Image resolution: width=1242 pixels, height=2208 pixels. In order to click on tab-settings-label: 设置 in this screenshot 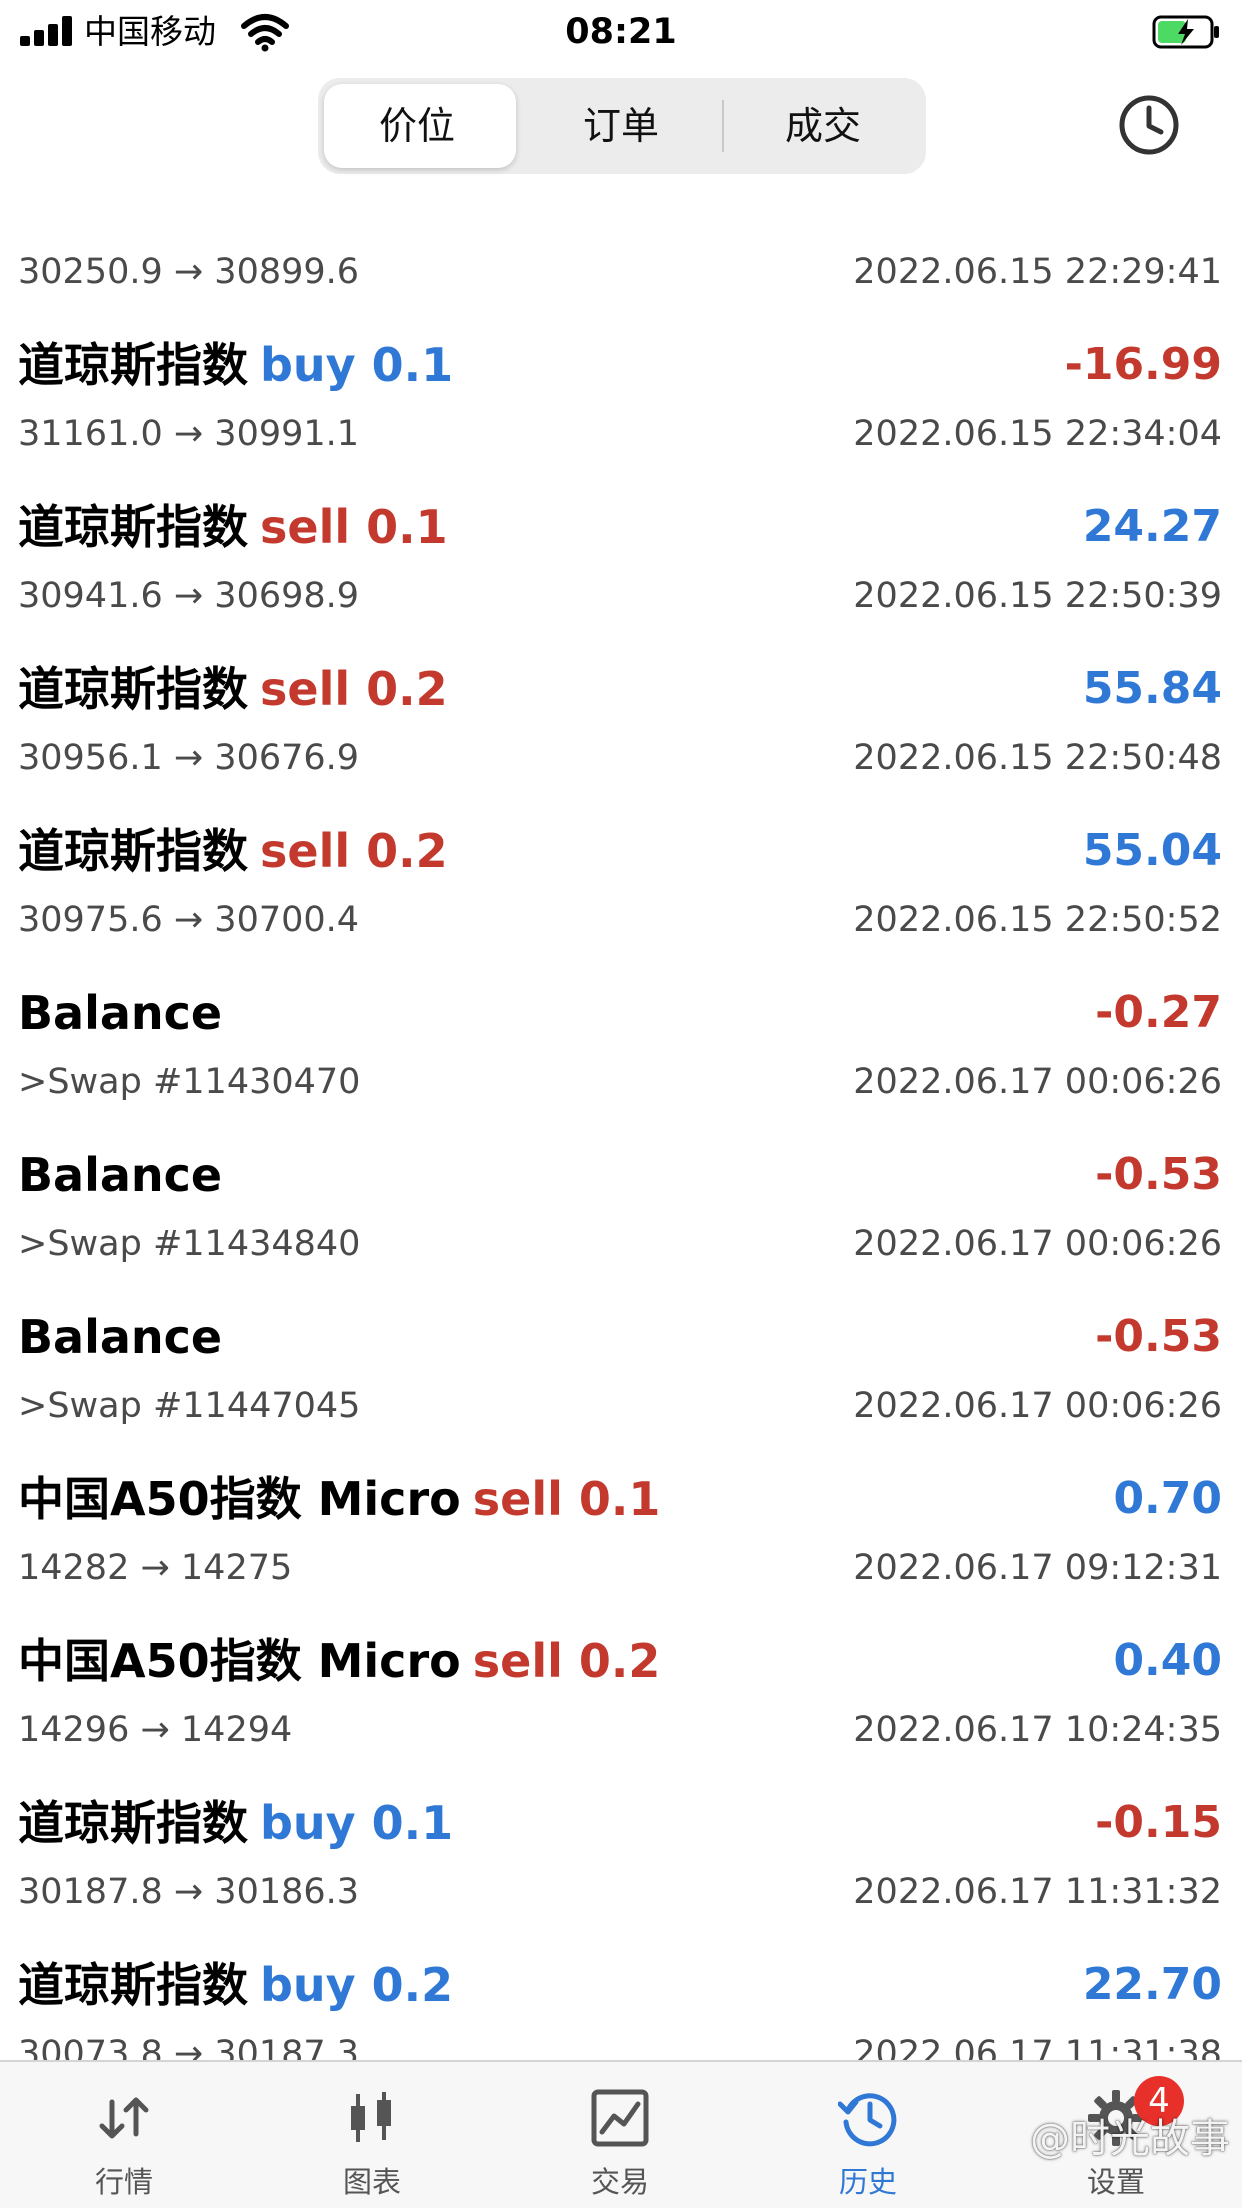, I will do `click(1115, 2182)`.